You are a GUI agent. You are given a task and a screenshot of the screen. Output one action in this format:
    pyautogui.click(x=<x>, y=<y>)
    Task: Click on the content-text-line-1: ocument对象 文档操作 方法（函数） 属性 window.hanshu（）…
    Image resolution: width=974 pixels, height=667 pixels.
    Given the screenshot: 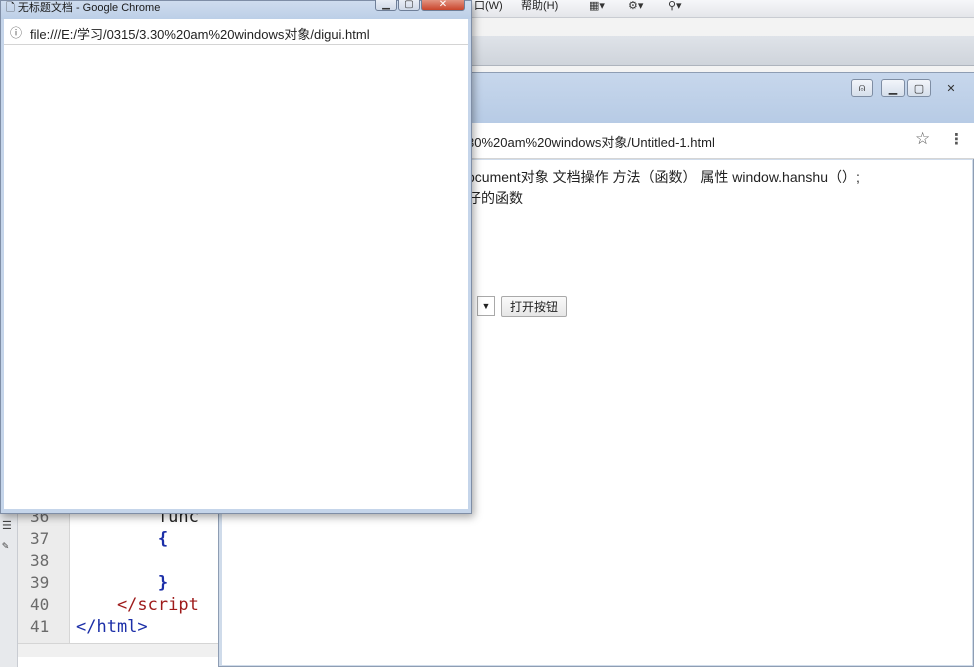 What is the action you would take?
    pyautogui.click(x=663, y=177)
    